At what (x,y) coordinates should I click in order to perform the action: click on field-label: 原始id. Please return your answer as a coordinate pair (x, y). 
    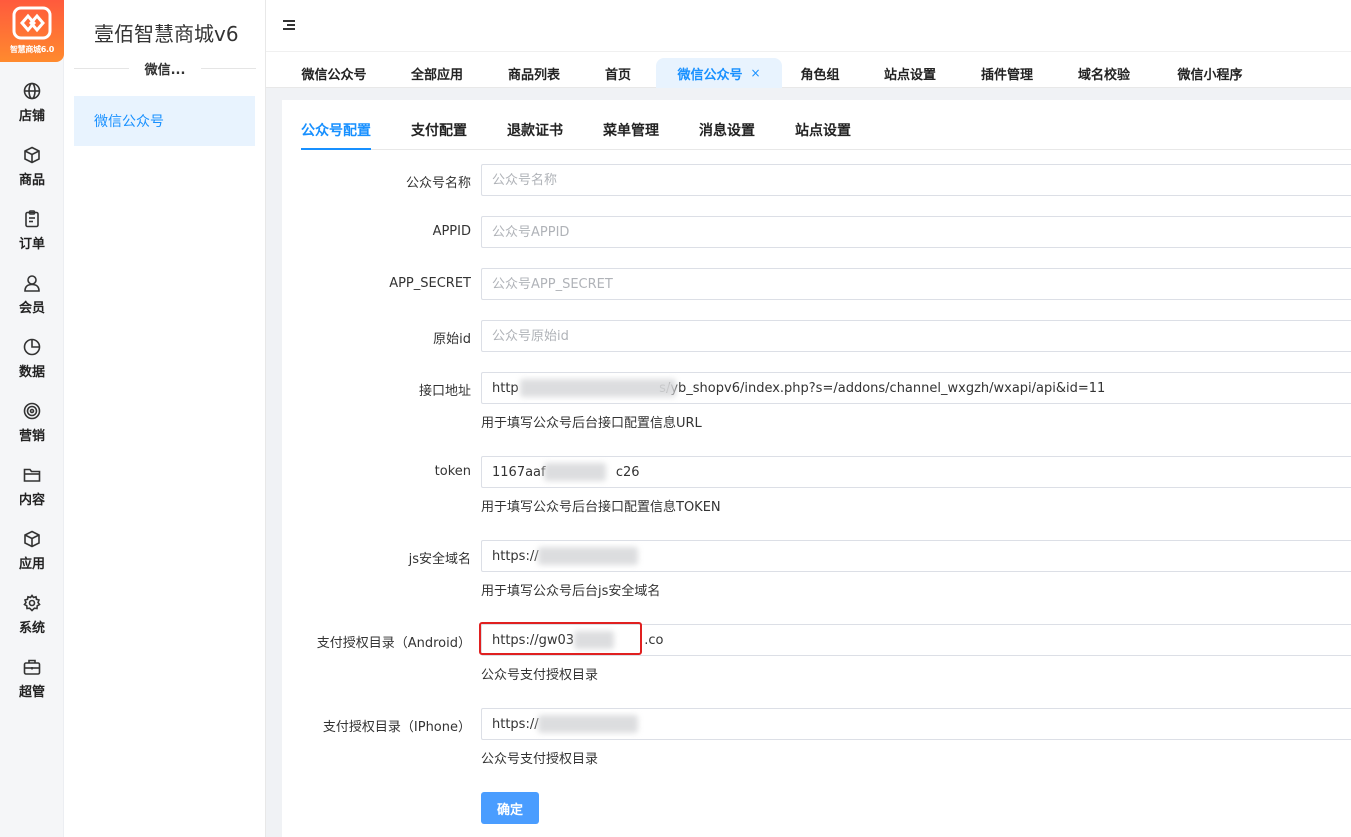
    Looking at the image, I should click on (452, 339).